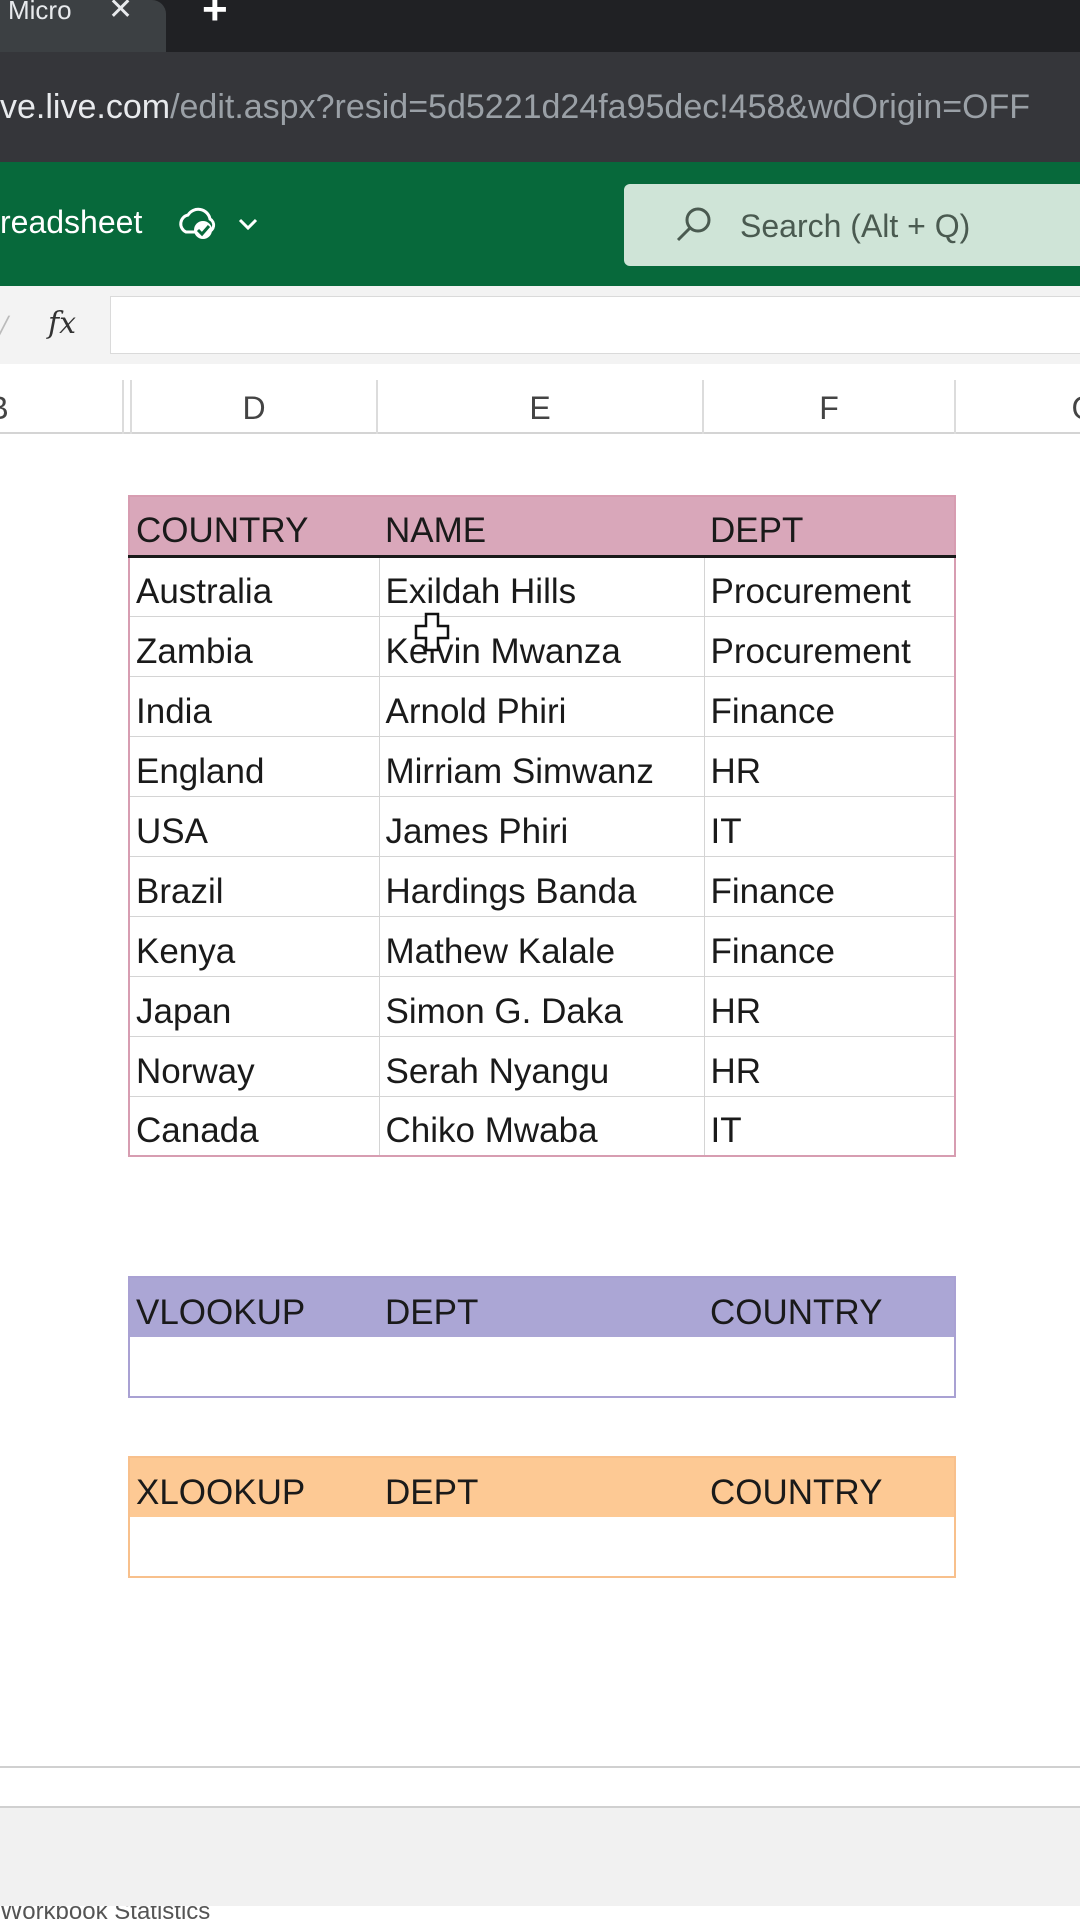 This screenshot has height=1920, width=1080. Describe the element at coordinates (254, 1126) in the screenshot. I see `table-cell: Canada` at that location.